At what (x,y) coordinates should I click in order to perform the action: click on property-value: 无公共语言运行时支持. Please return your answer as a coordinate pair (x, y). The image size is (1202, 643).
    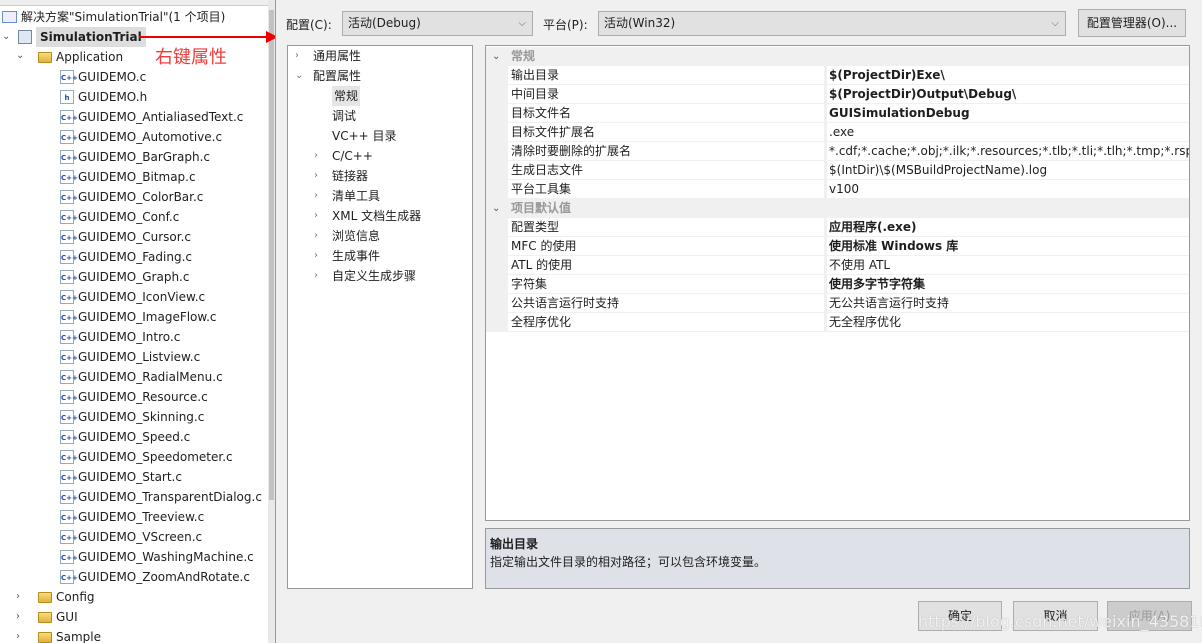
    Looking at the image, I should click on (1008, 303).